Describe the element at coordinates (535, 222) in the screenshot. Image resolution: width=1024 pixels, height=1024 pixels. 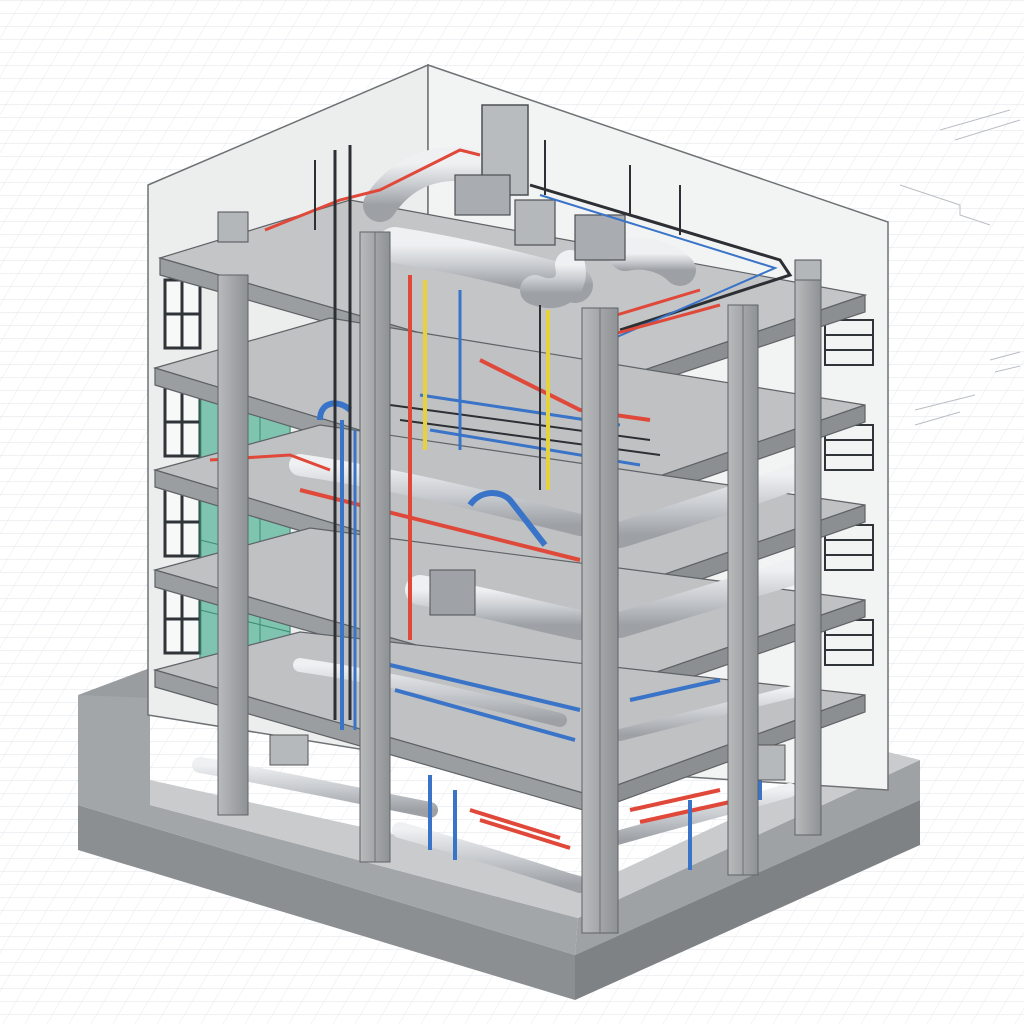
I see `rooftop-unit-c` at that location.